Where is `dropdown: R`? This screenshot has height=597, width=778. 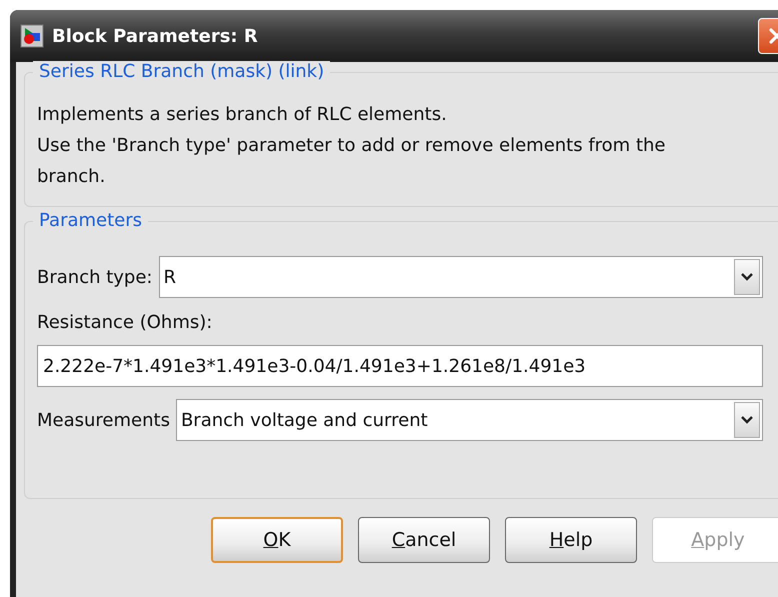
dropdown: R is located at coordinates (460, 277).